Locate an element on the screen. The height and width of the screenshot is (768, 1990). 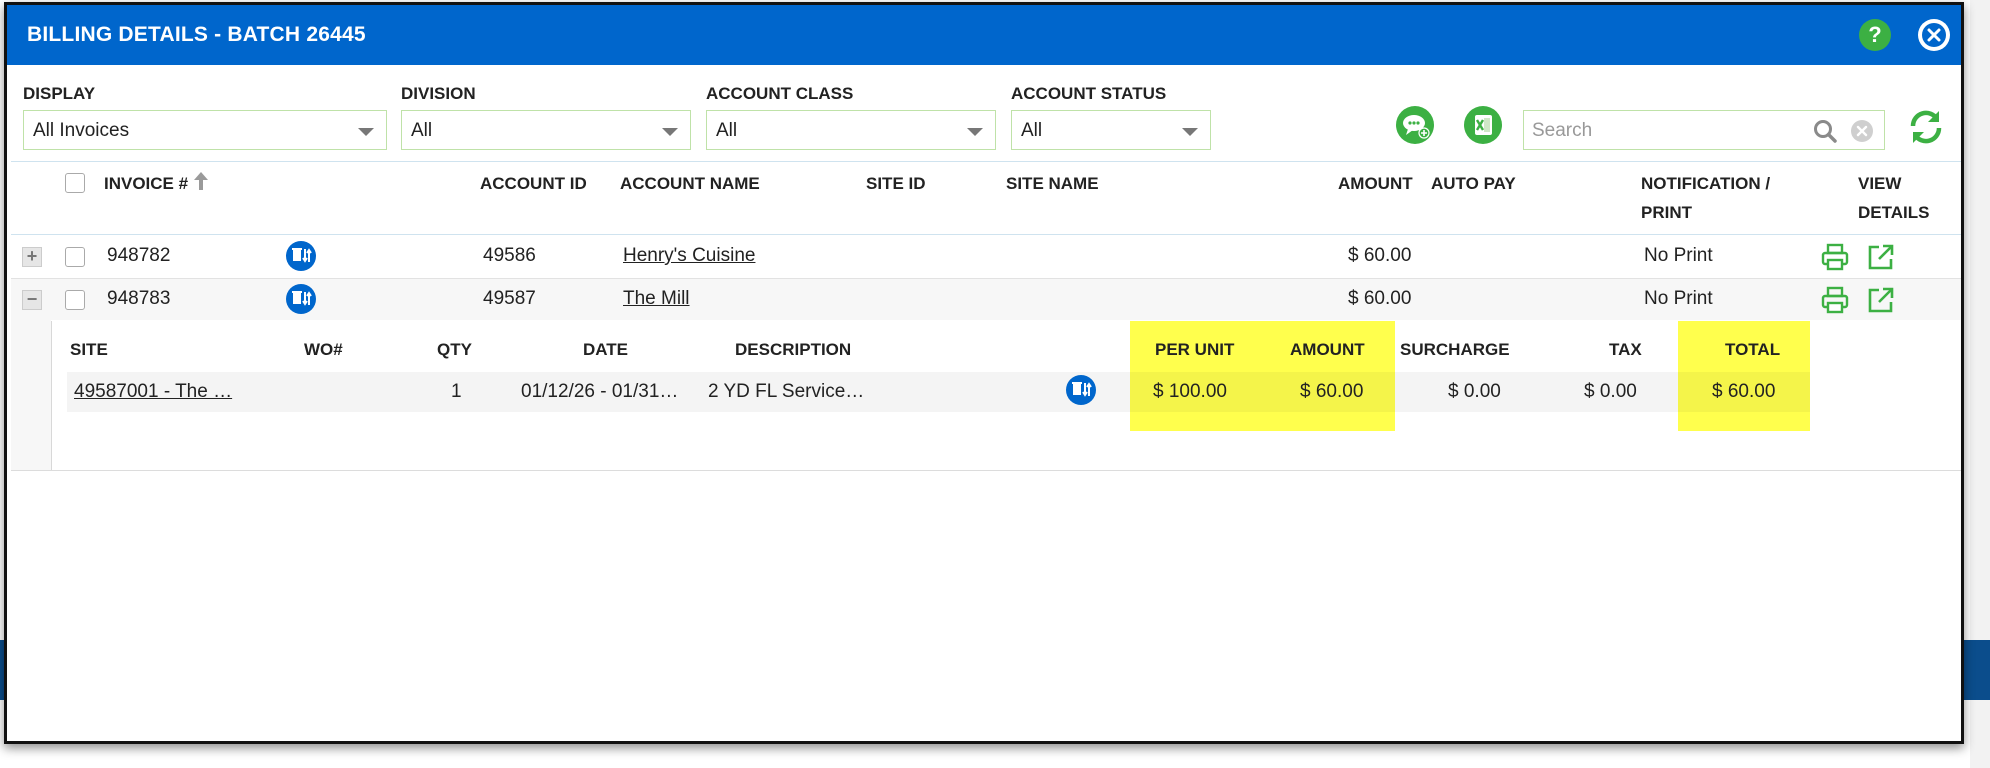
division-filter-label: DIVISION is located at coordinates (438, 93).